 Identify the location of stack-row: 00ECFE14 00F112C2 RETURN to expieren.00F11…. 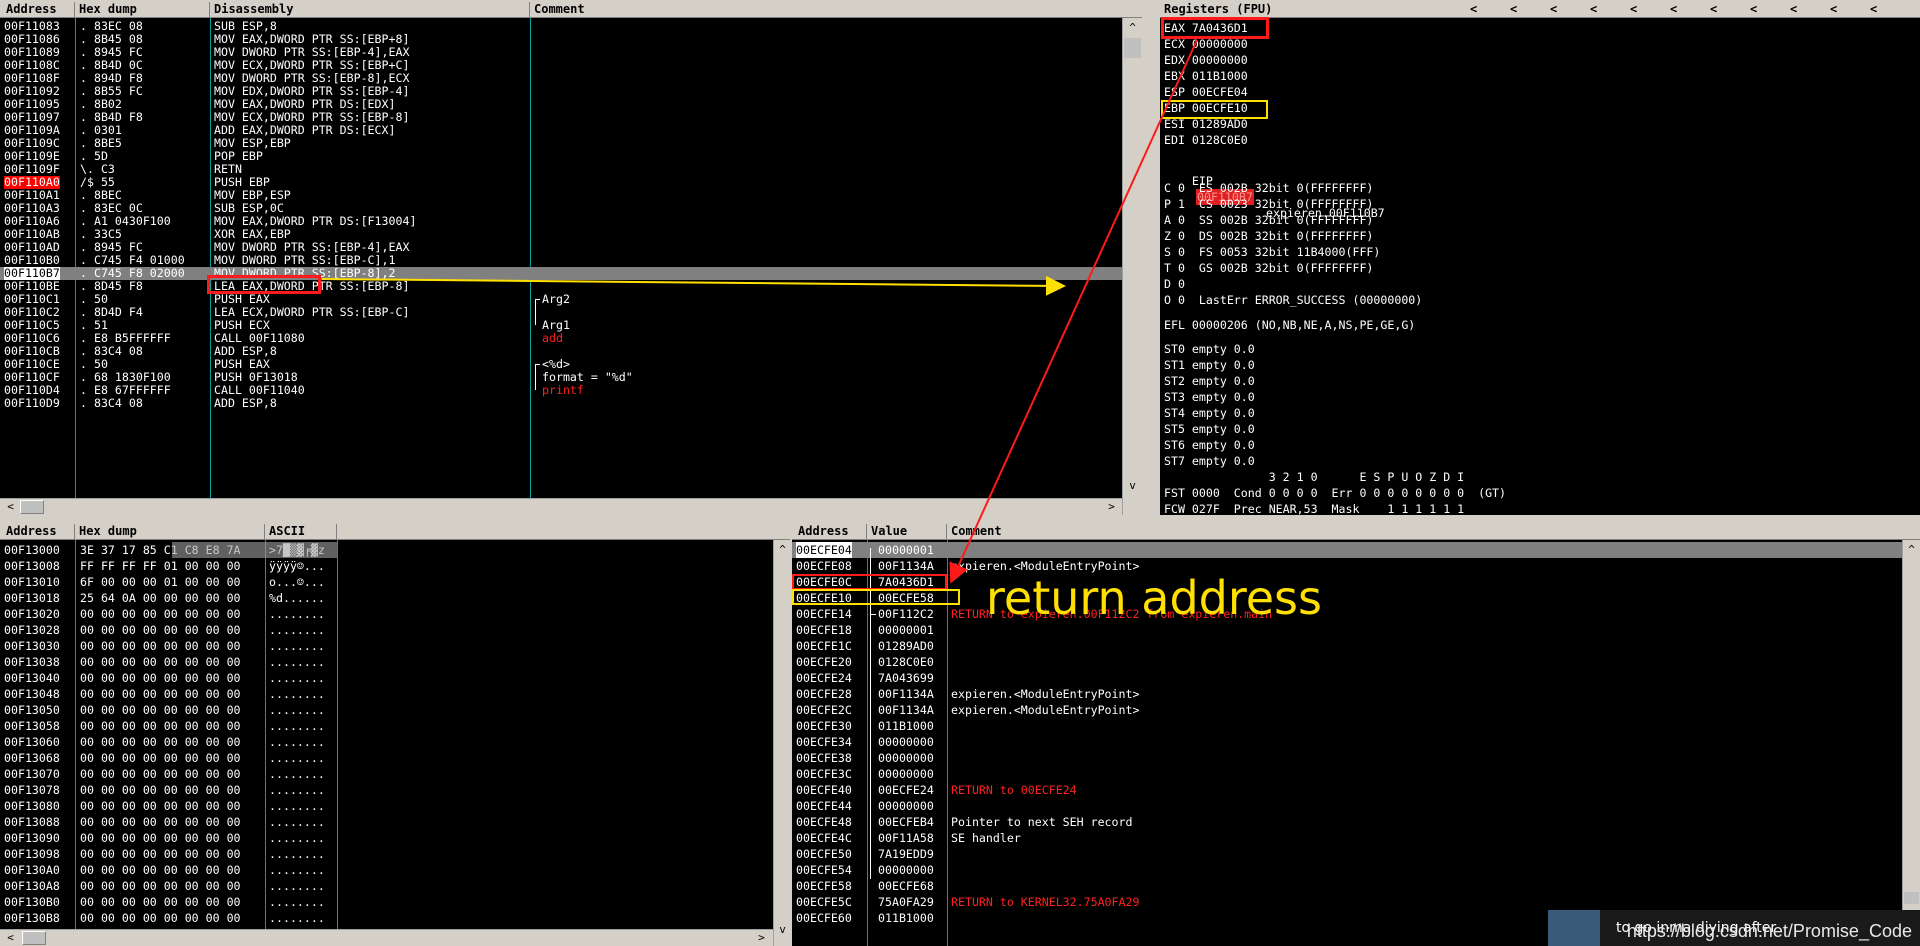
(1356, 614).